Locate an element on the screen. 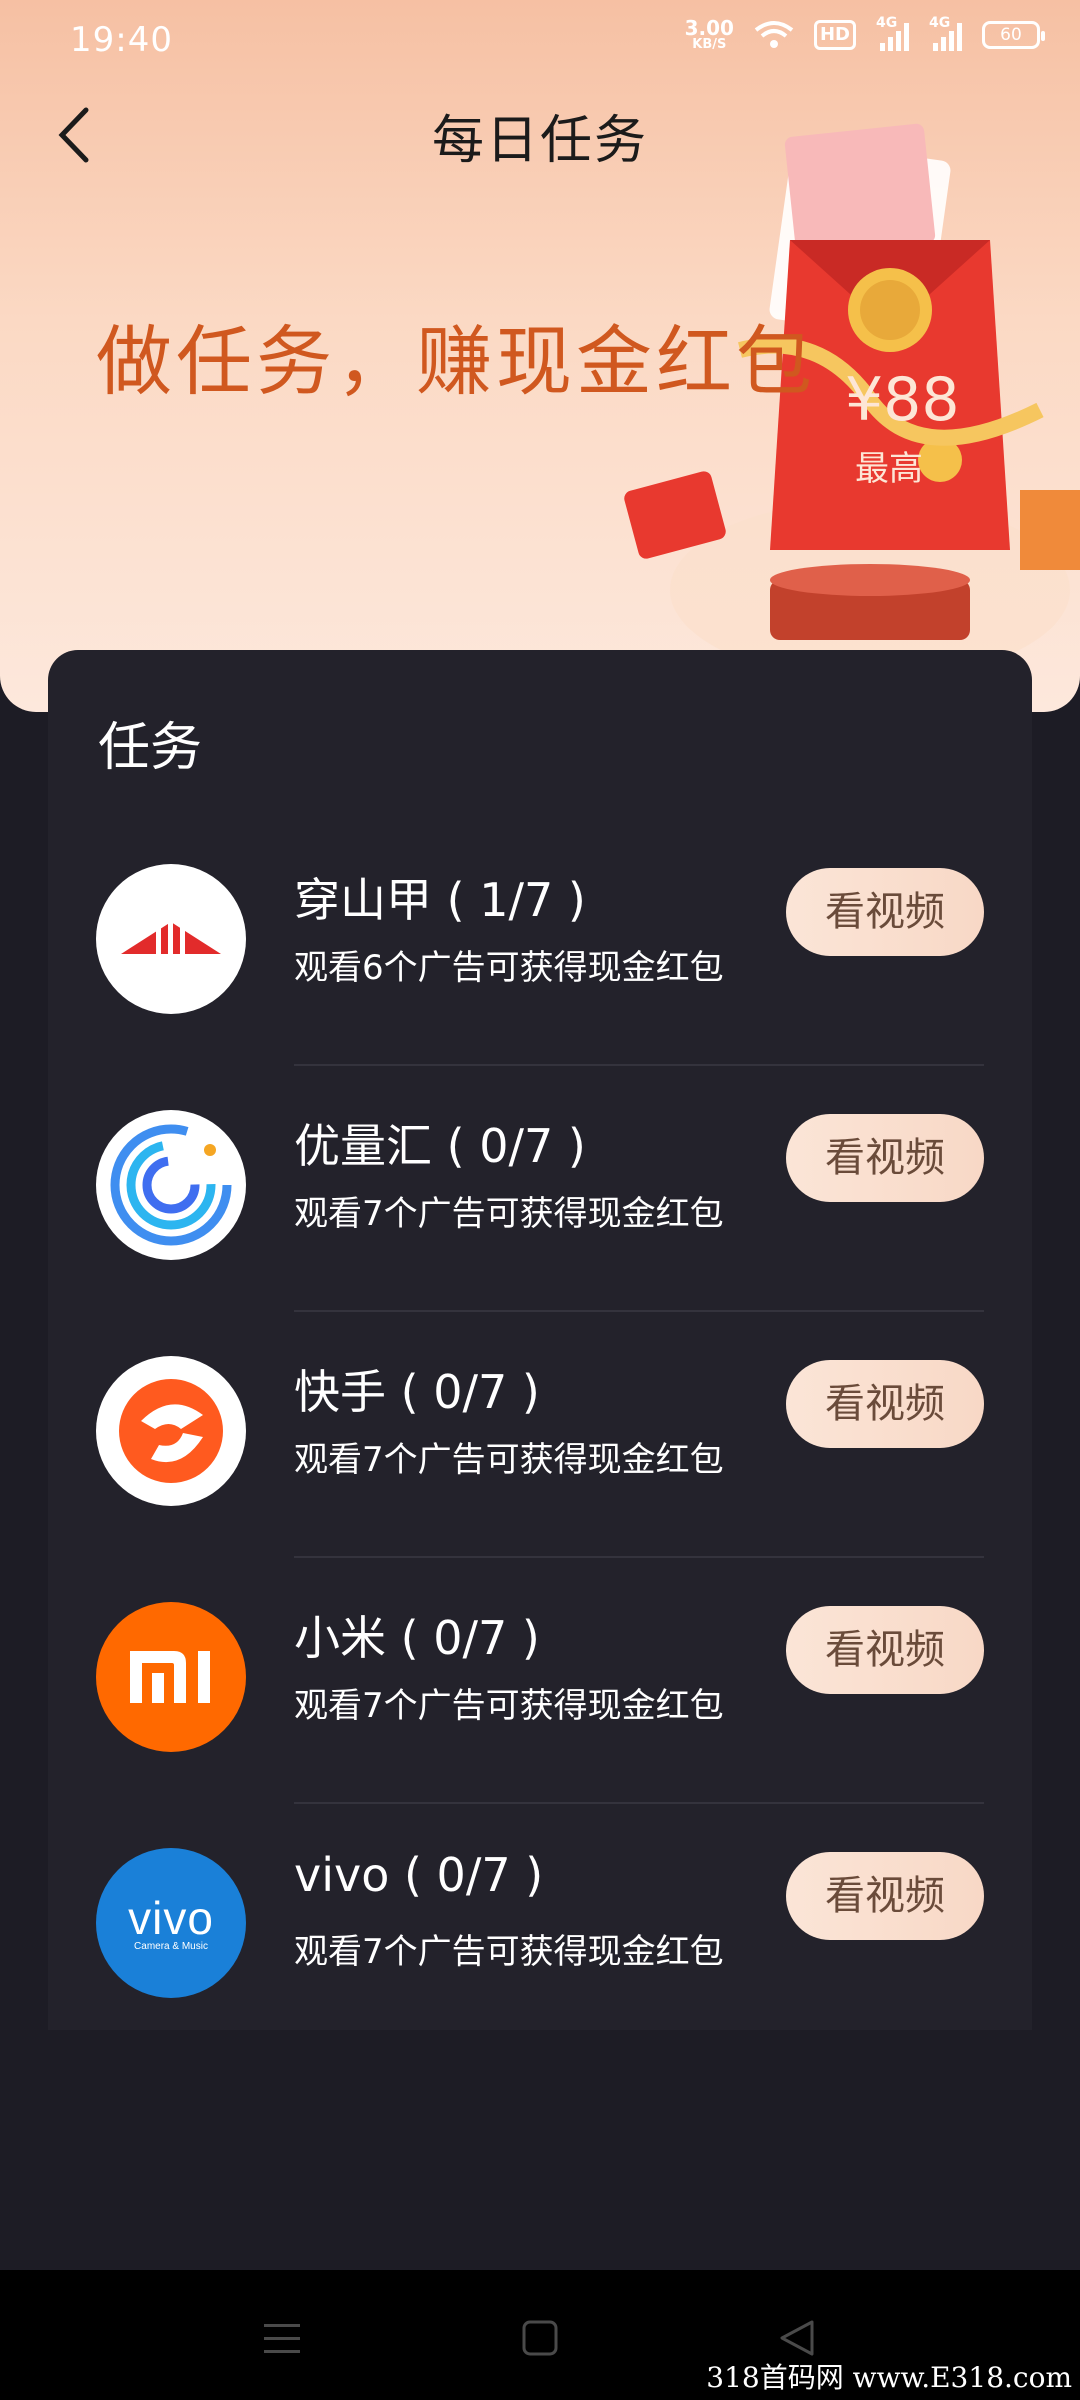 The height and width of the screenshot is (2400, 1080). signal-icon-1: 4G is located at coordinates (892, 33).